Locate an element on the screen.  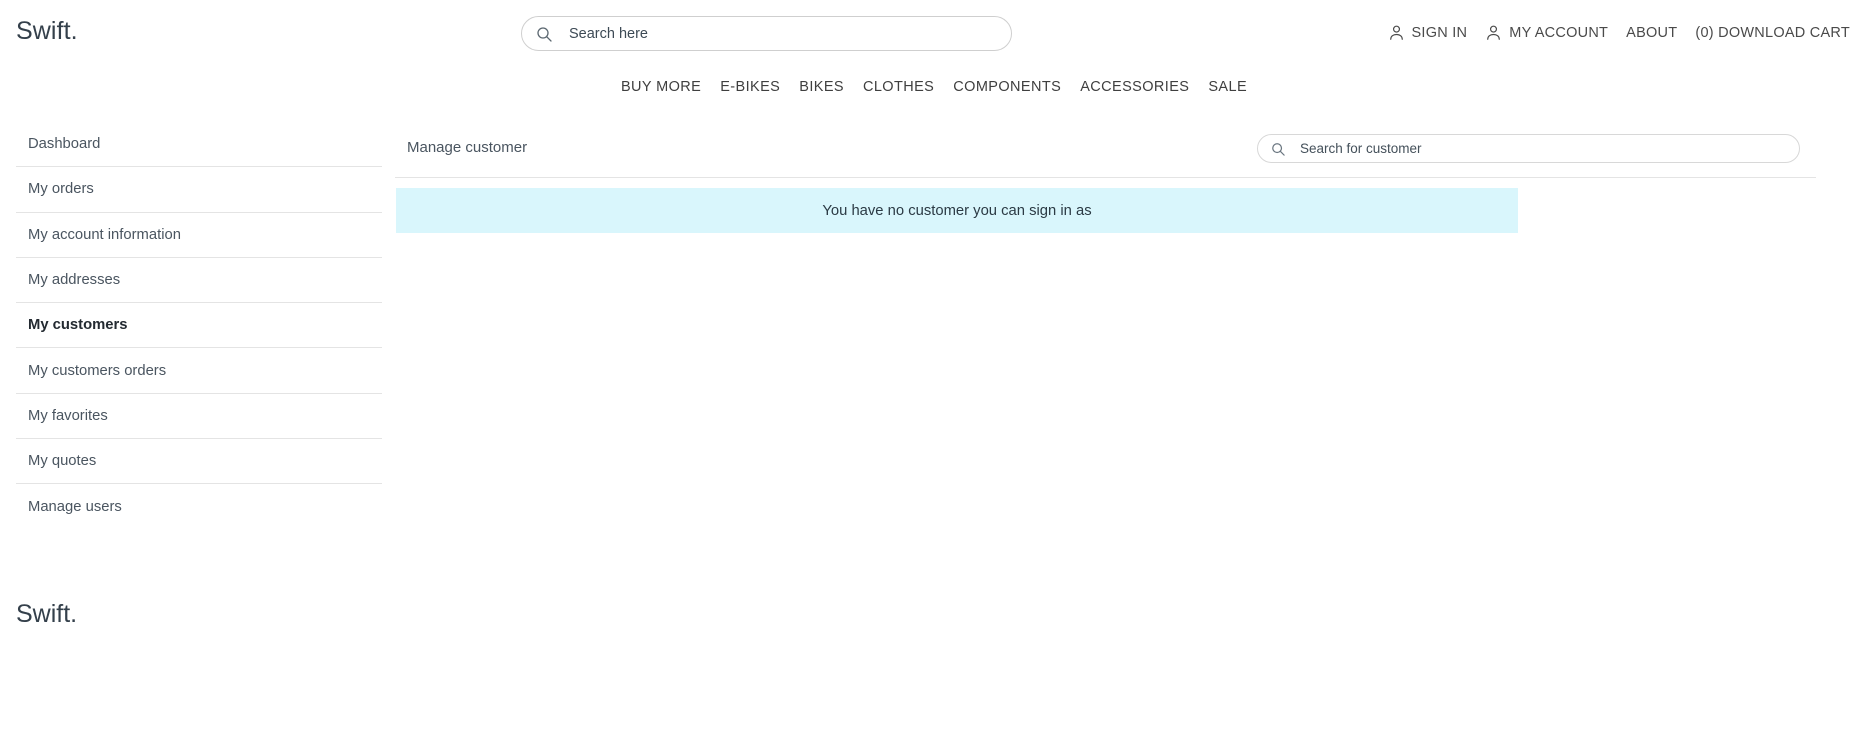
global-search-box is located at coordinates (766, 33).